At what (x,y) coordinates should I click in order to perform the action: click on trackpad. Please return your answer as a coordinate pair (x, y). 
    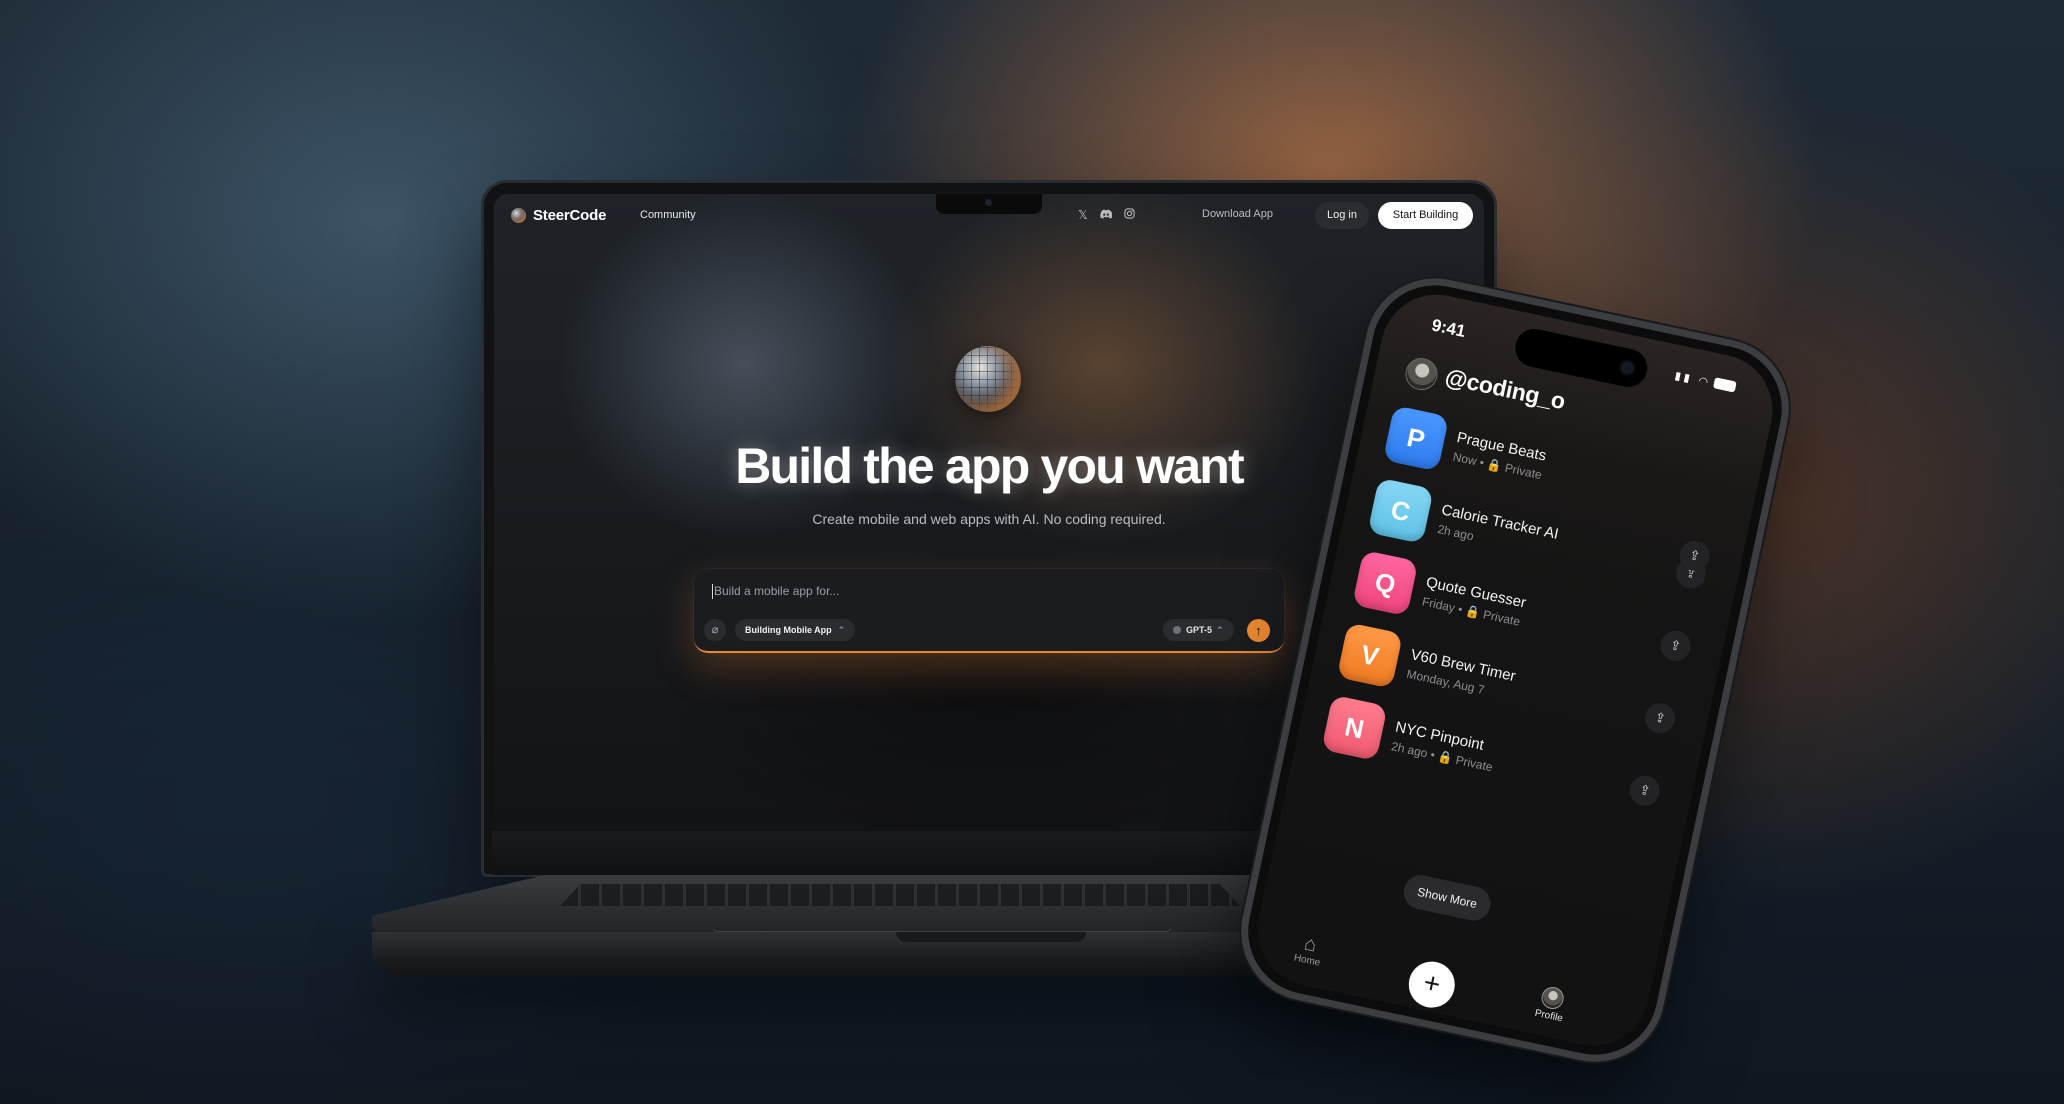
    Looking at the image, I should click on (942, 919).